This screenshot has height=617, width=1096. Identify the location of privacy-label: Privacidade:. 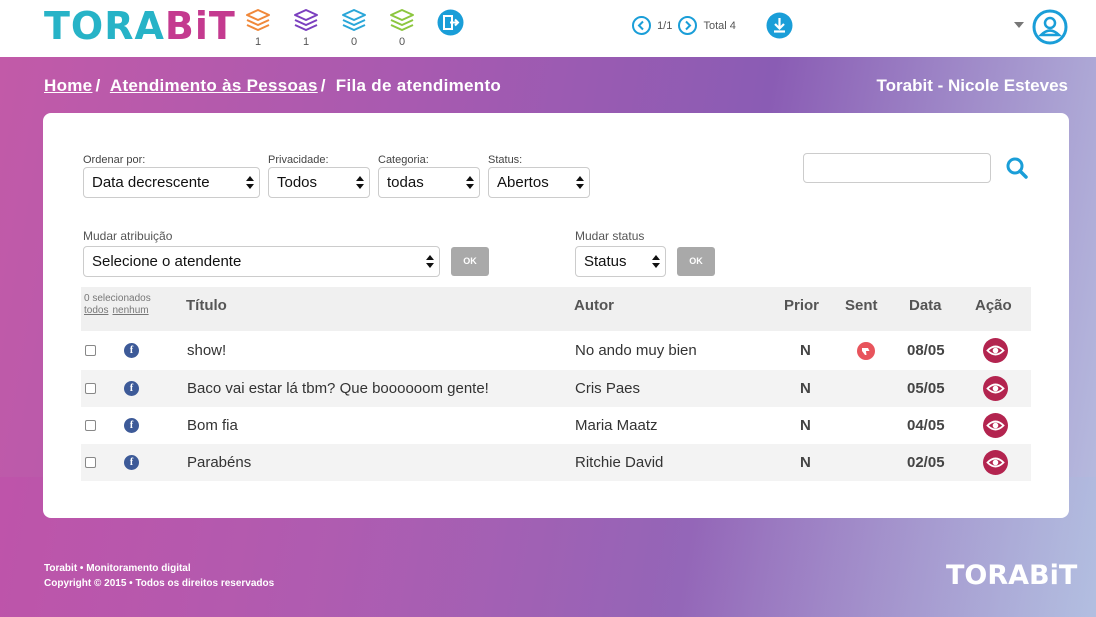
(298, 160).